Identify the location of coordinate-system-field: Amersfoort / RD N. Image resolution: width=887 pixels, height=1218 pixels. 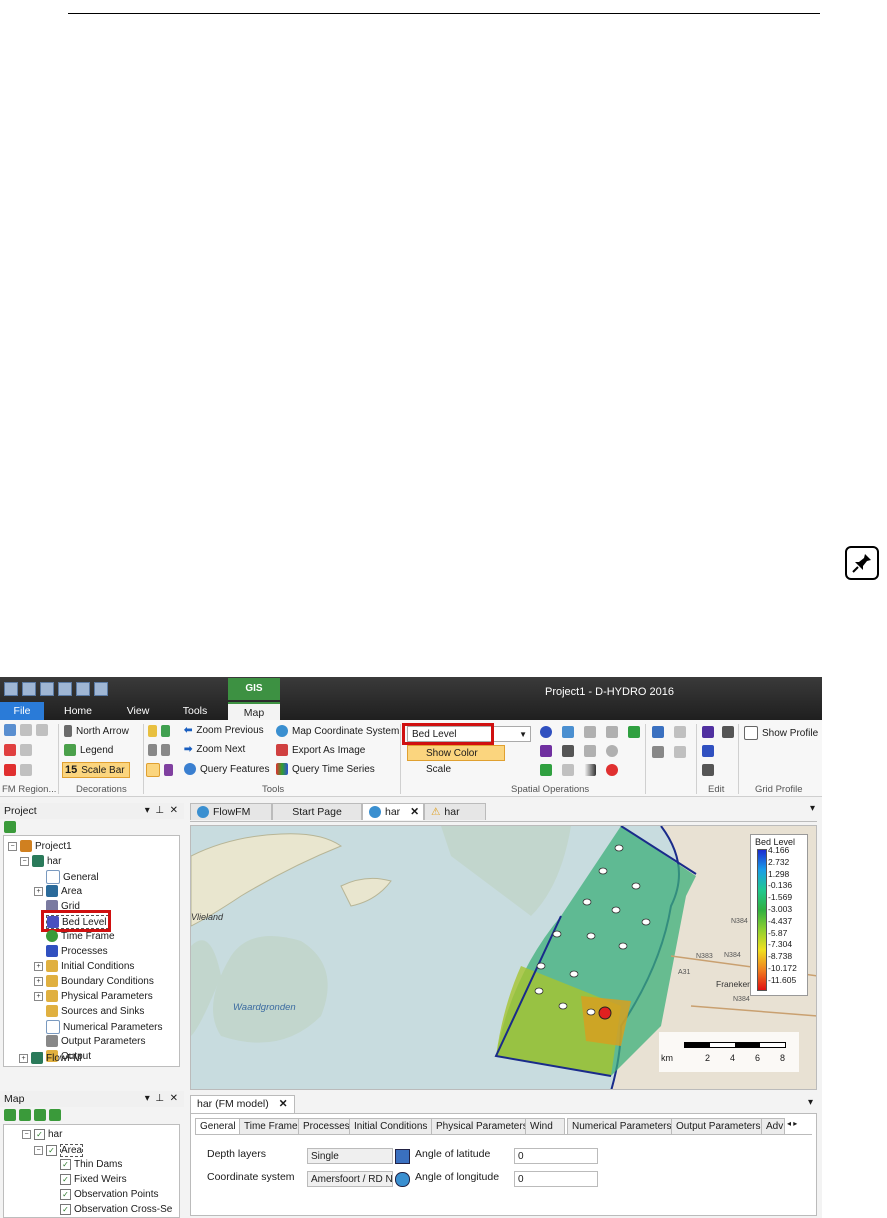
(350, 1179).